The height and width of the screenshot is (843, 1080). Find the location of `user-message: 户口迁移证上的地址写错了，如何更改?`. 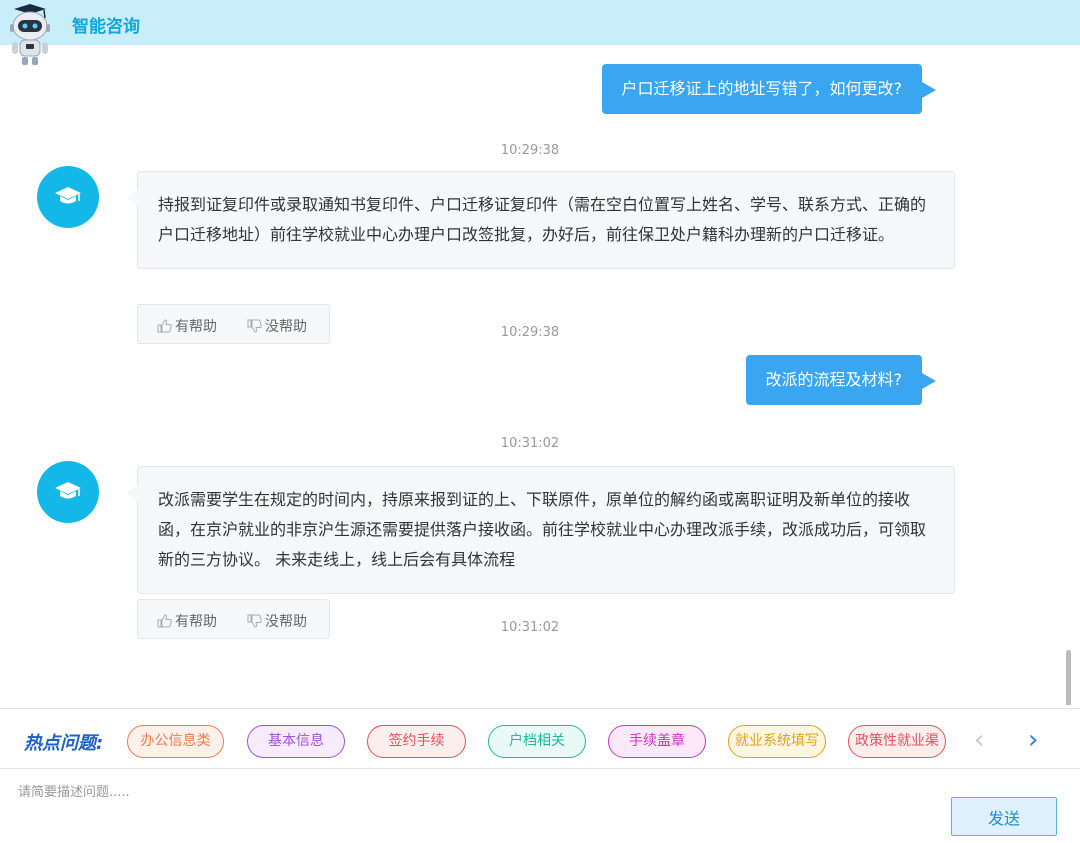

user-message: 户口迁移证上的地址写错了，如何更改? is located at coordinates (768, 89).